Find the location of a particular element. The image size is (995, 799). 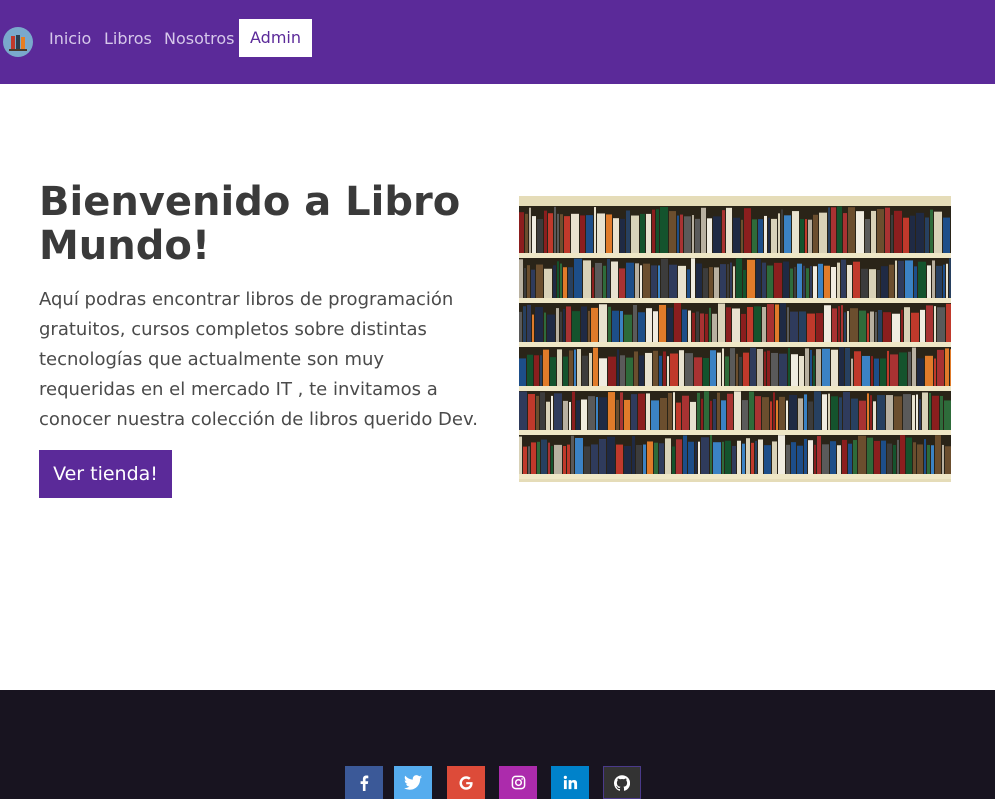

twitter-icon is located at coordinates (413, 782).